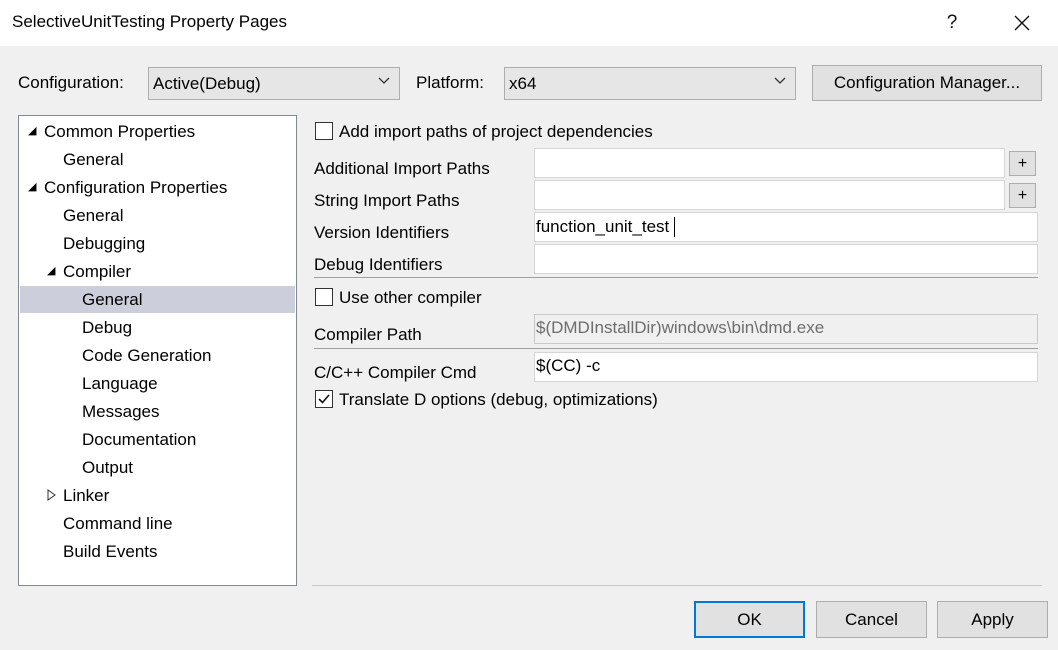 The width and height of the screenshot is (1058, 650). What do you see at coordinates (51, 495) in the screenshot?
I see `collapsed-arrow-icon` at bounding box center [51, 495].